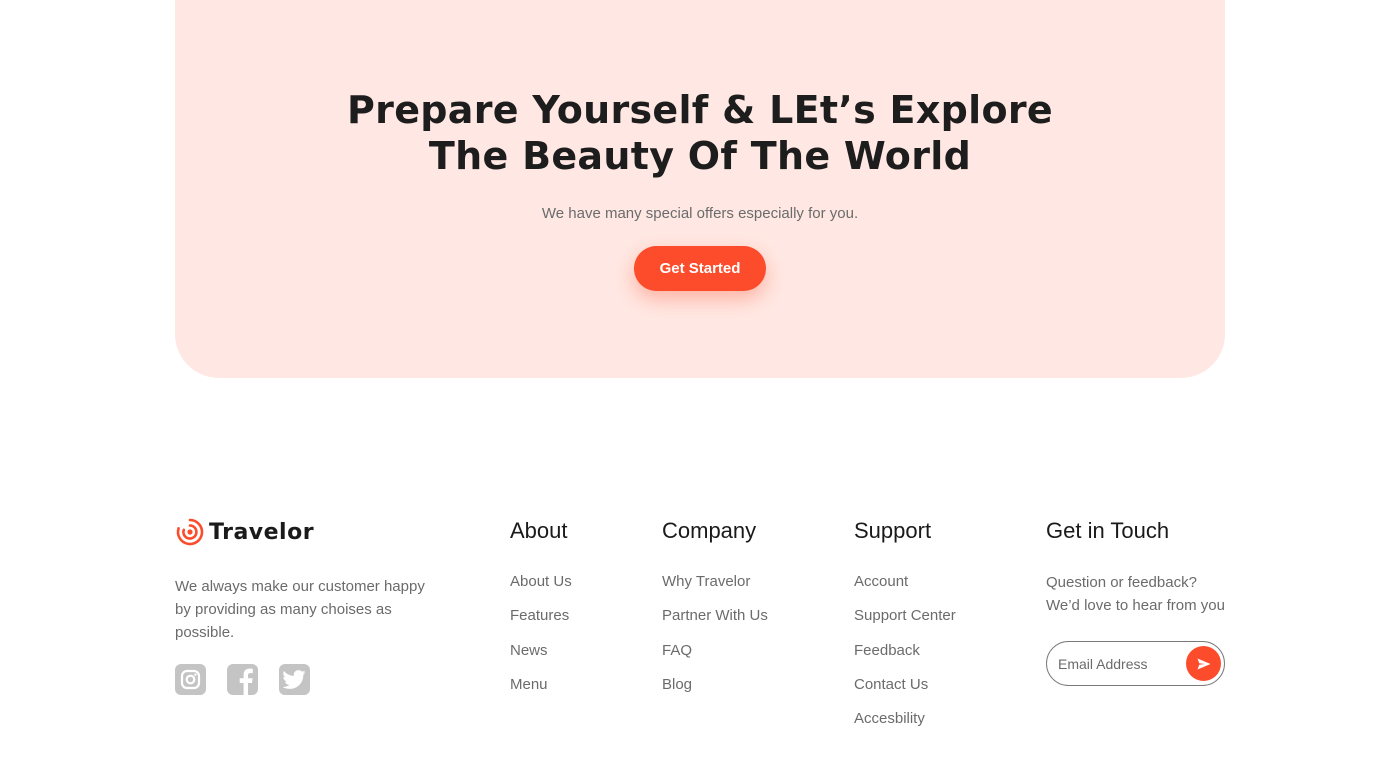 The image size is (1400, 774). Describe the element at coordinates (715, 692) in the screenshot. I see `footer-link-blog: Blog` at that location.